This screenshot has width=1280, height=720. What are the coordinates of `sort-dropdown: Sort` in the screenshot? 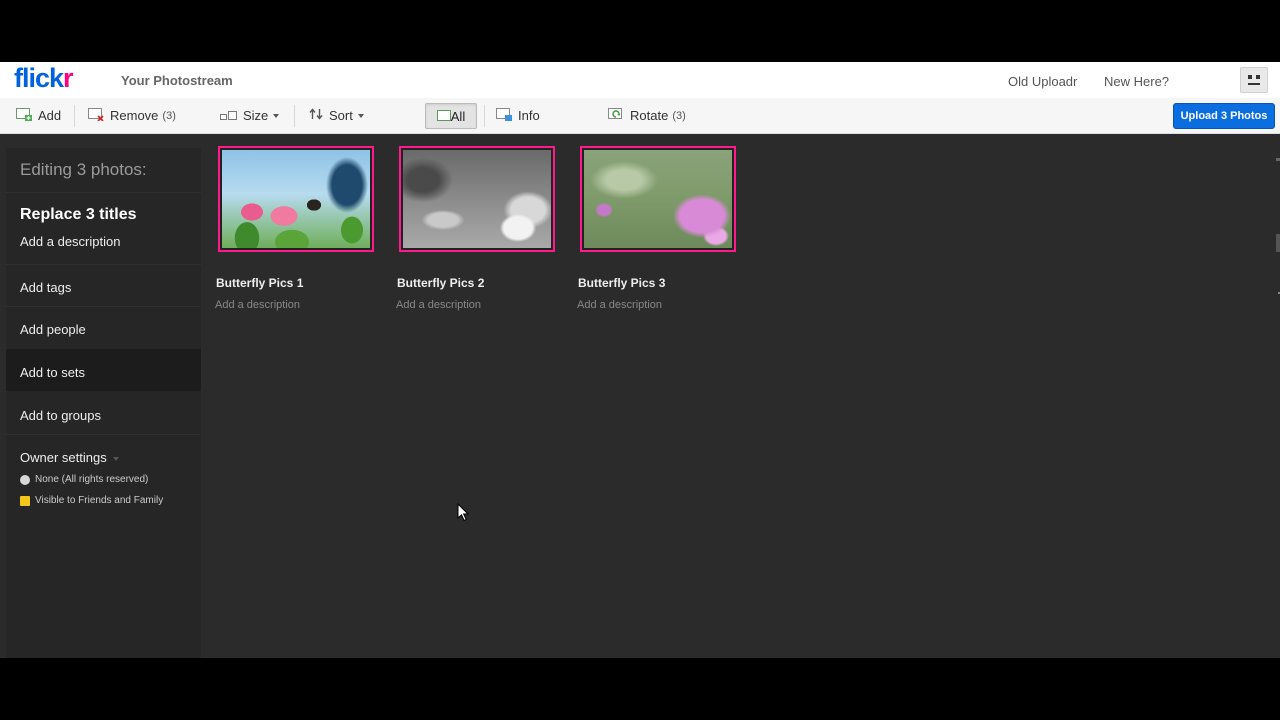 It's located at (336, 115).